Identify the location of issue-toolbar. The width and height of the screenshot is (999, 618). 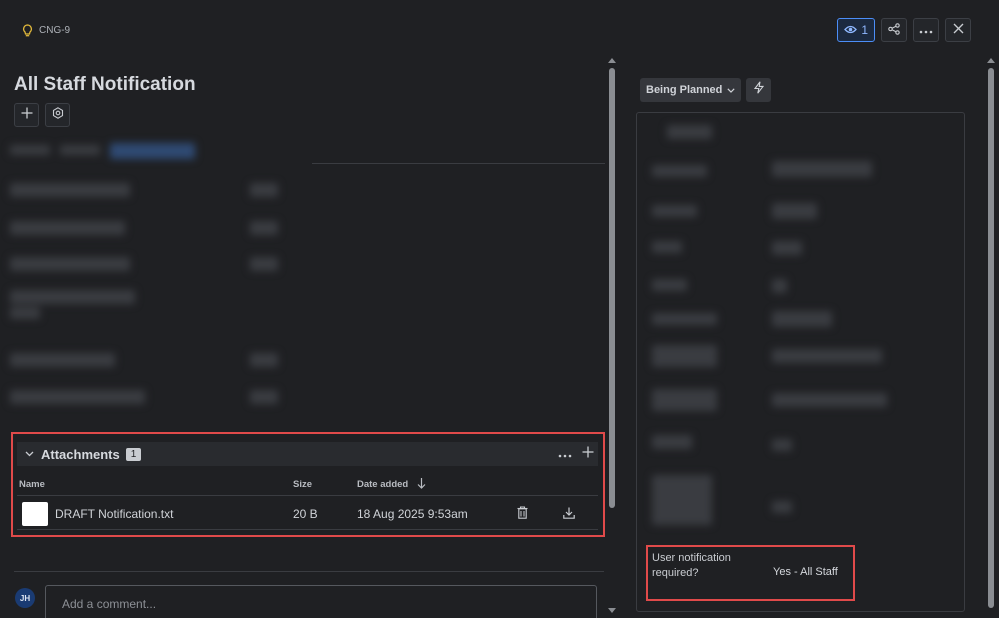
(42, 115).